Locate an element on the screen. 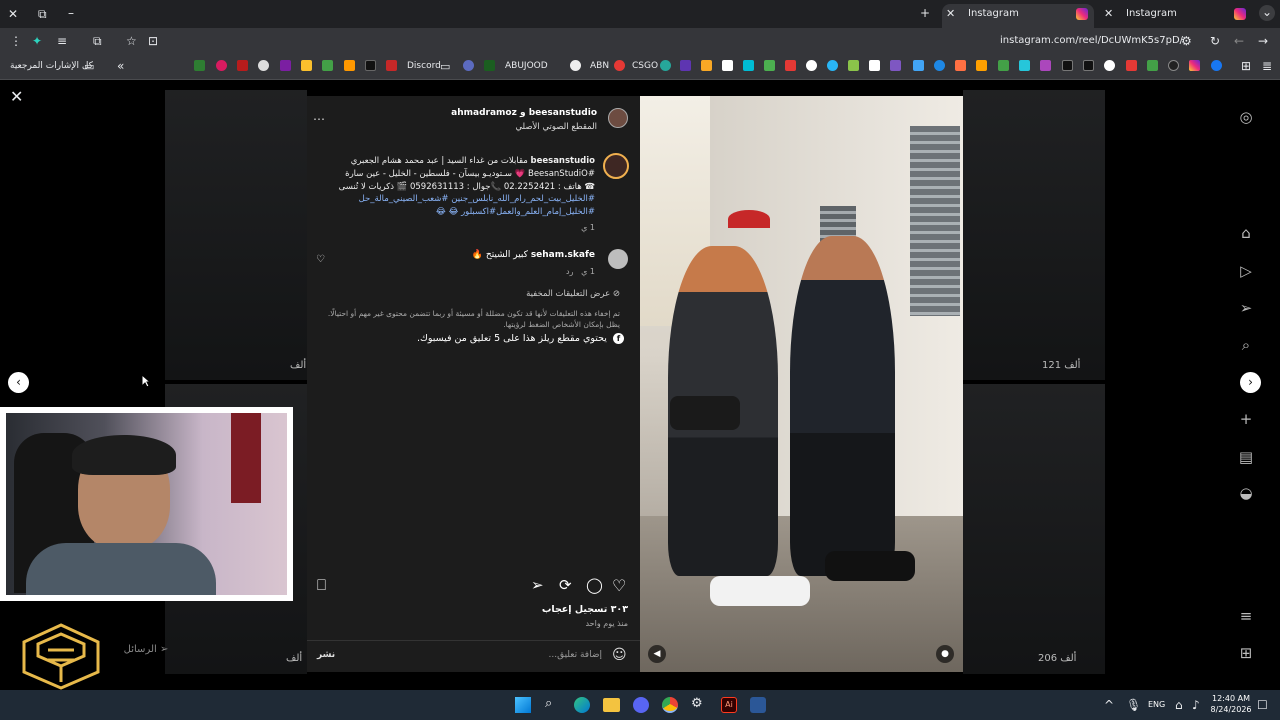  illustrator-icon: Ai is located at coordinates (729, 705).